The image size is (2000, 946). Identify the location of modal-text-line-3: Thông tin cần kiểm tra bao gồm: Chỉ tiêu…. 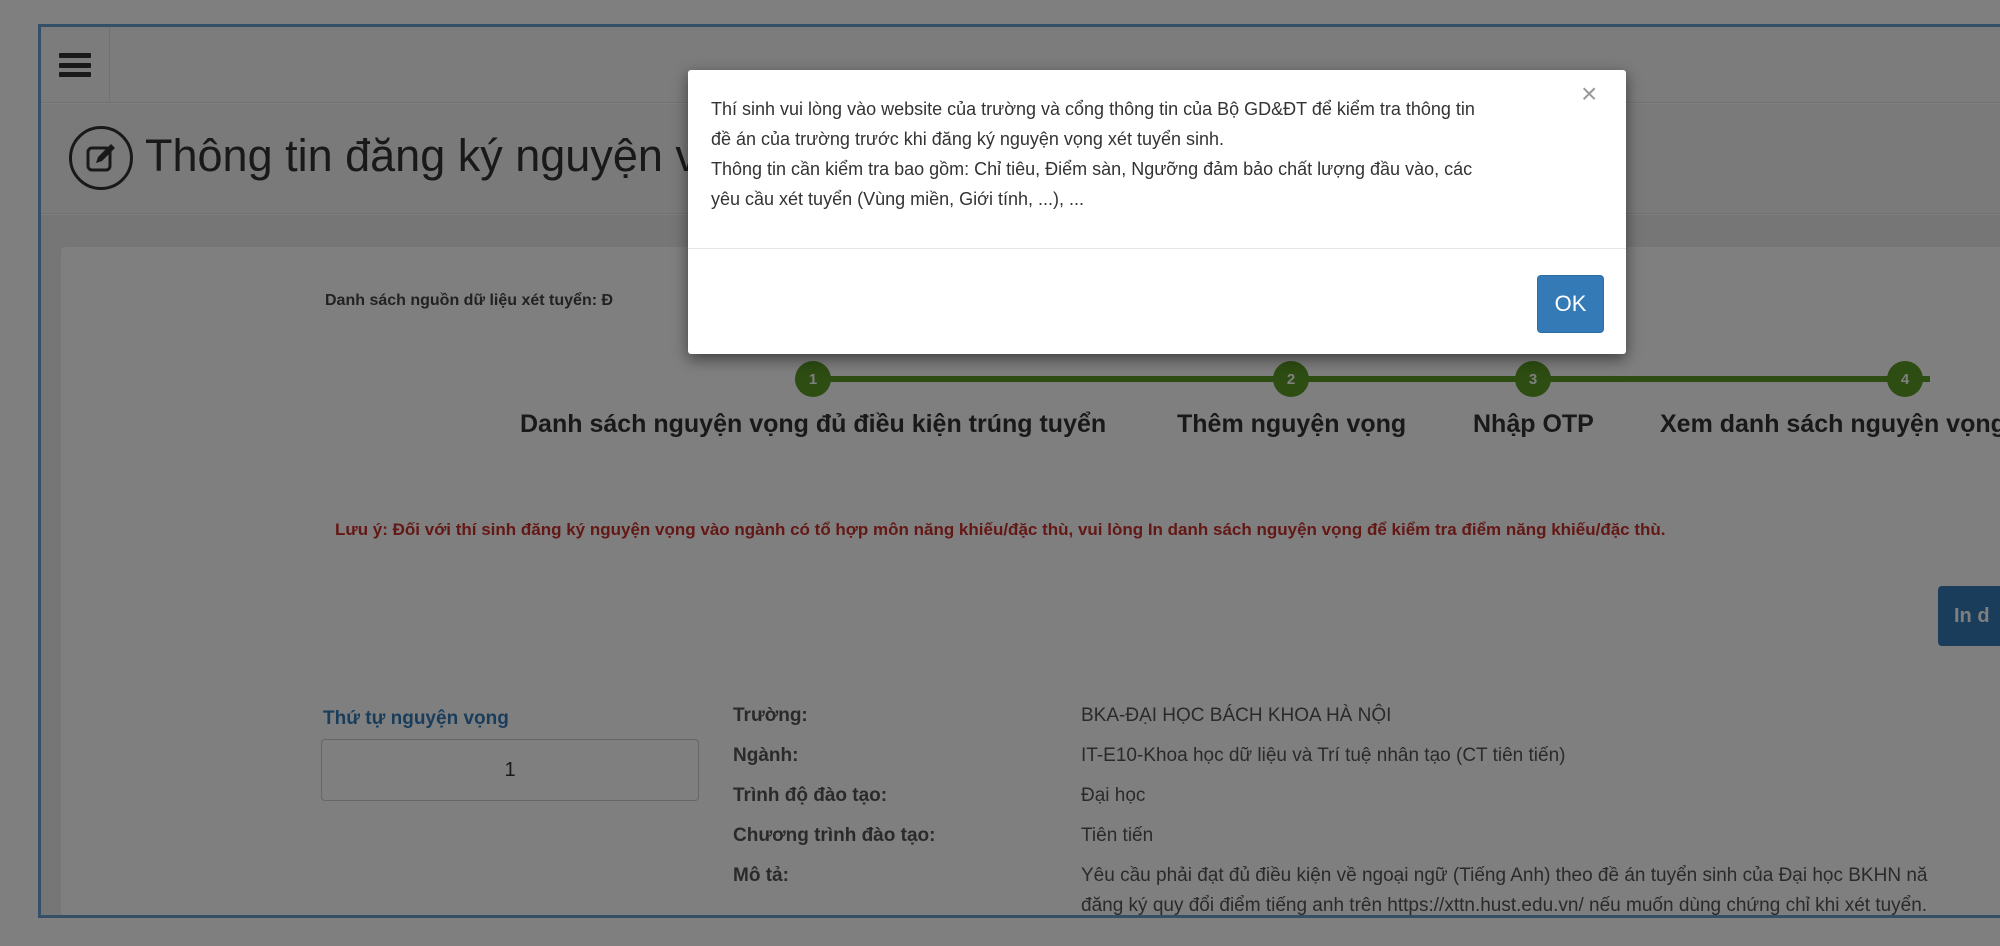
(1092, 169).